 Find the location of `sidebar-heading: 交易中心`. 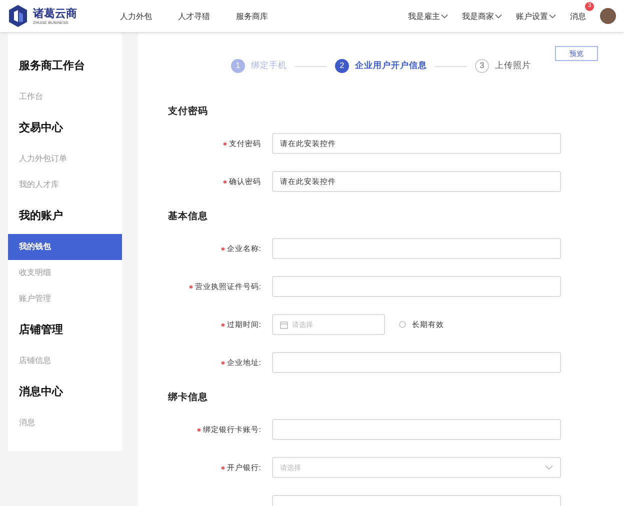

sidebar-heading: 交易中心 is located at coordinates (41, 128).